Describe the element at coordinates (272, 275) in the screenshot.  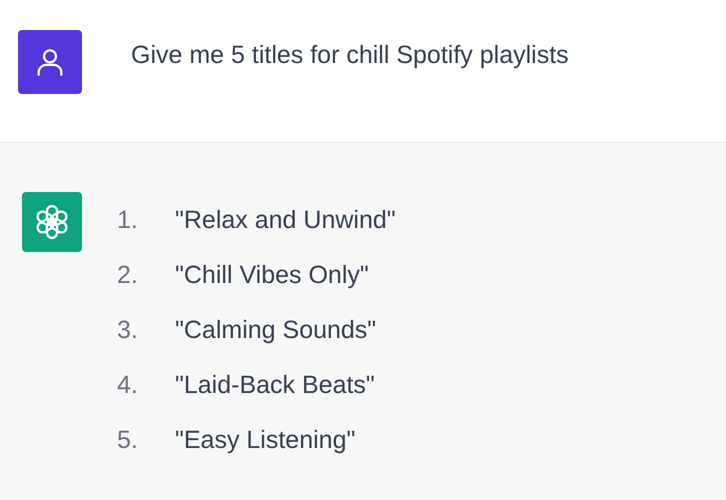
I see `playlist-title: "Chill Vibes Only"` at that location.